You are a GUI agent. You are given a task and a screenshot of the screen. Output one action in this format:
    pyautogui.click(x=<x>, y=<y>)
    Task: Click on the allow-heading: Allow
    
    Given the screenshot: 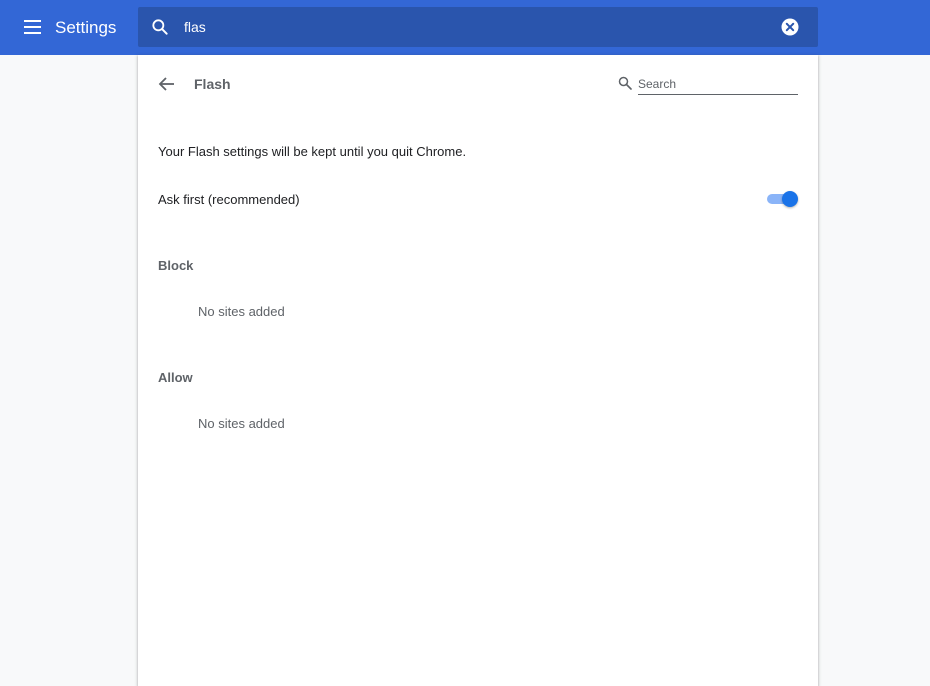 What is the action you would take?
    pyautogui.click(x=175, y=377)
    